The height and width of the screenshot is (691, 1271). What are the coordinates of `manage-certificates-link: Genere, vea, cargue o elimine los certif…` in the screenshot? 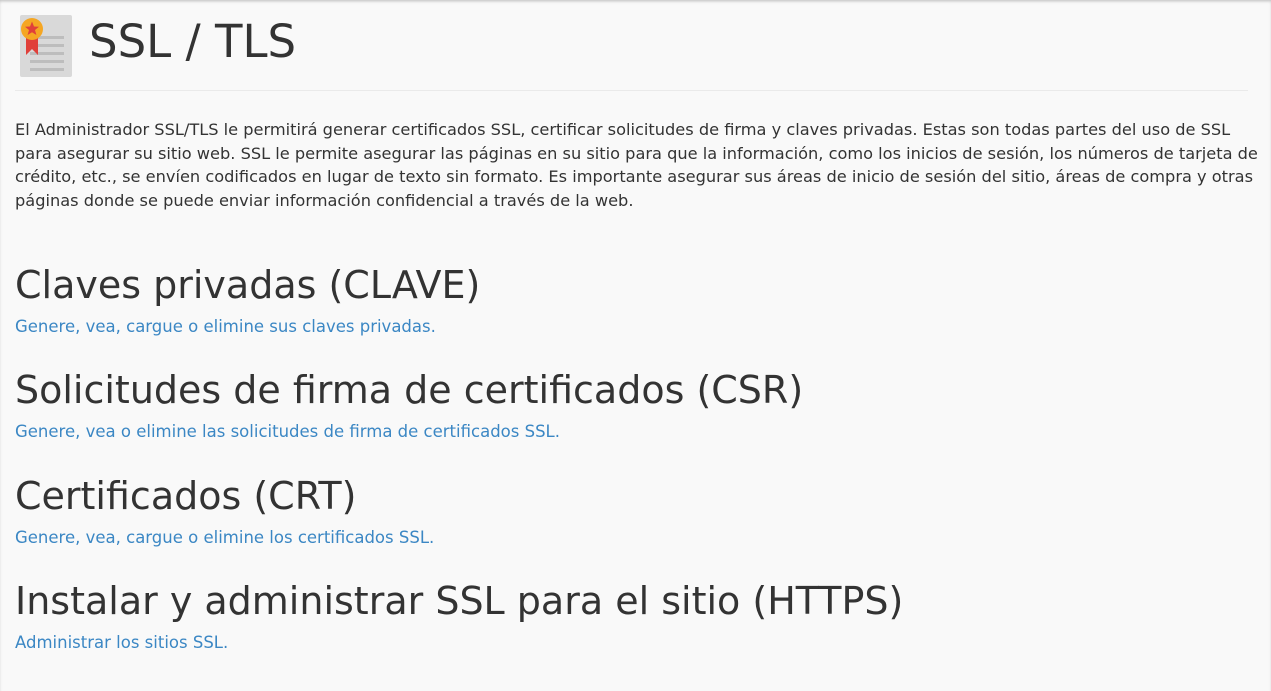 It's located at (224, 538).